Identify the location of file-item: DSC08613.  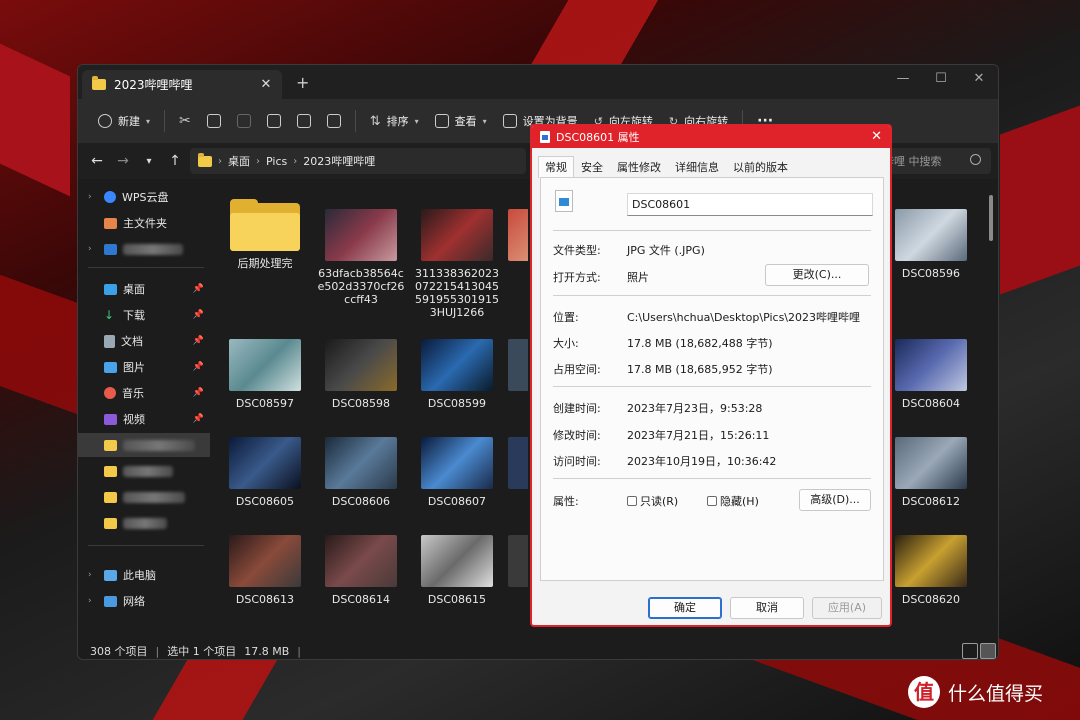
(265, 570).